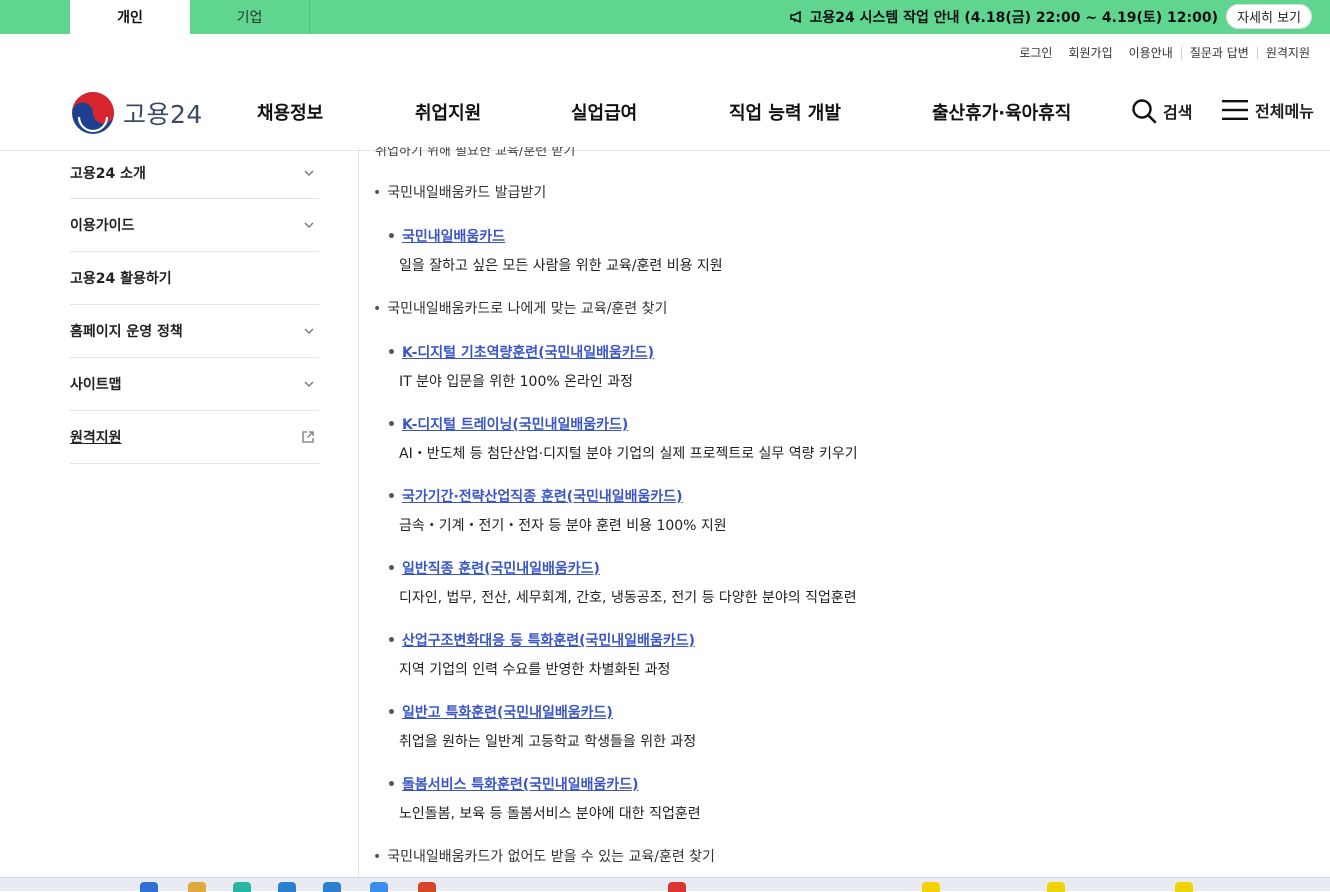 This screenshot has height=892, width=1330. I want to click on program-desc: 지역 기업의 인력 수요를 반영한 차별화된 과정, so click(535, 670).